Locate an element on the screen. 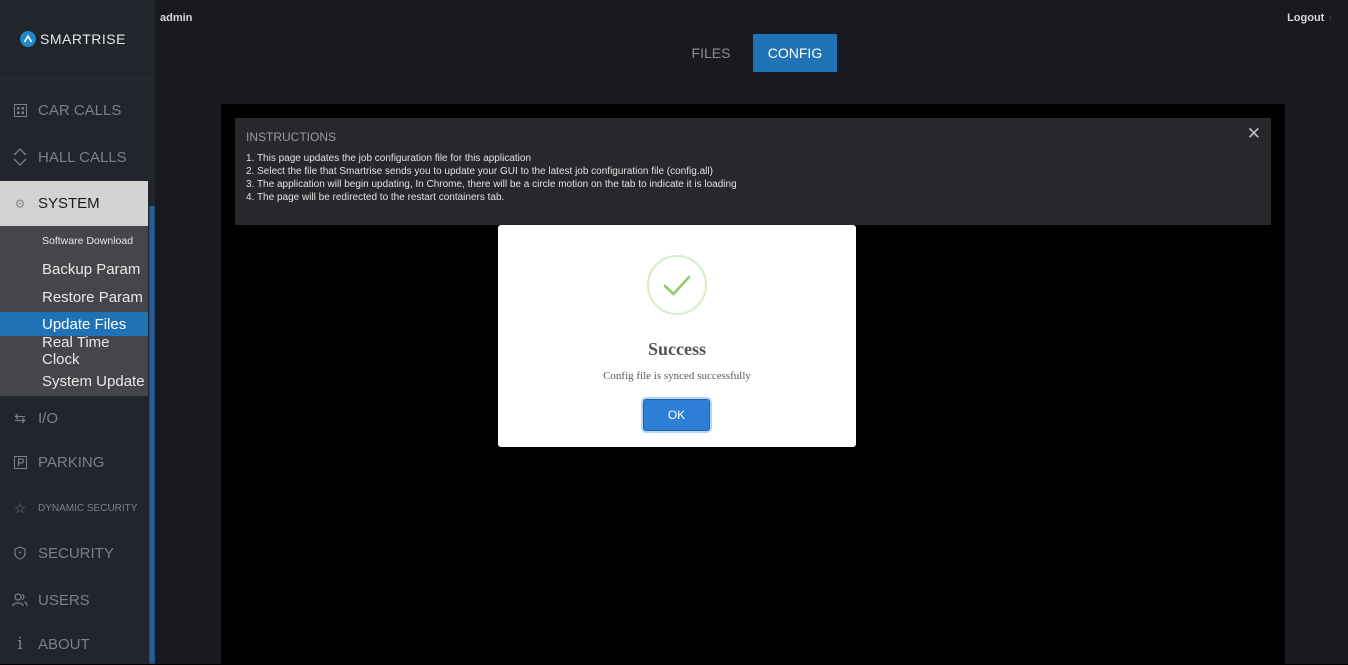 Image resolution: width=1348 pixels, height=665 pixels. tab-files: FILES is located at coordinates (711, 53).